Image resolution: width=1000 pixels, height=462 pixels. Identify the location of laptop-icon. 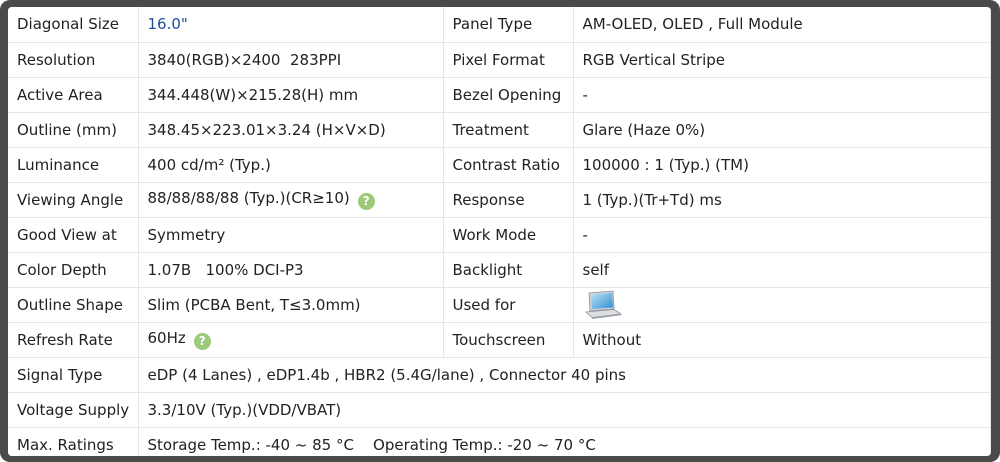
(603, 304).